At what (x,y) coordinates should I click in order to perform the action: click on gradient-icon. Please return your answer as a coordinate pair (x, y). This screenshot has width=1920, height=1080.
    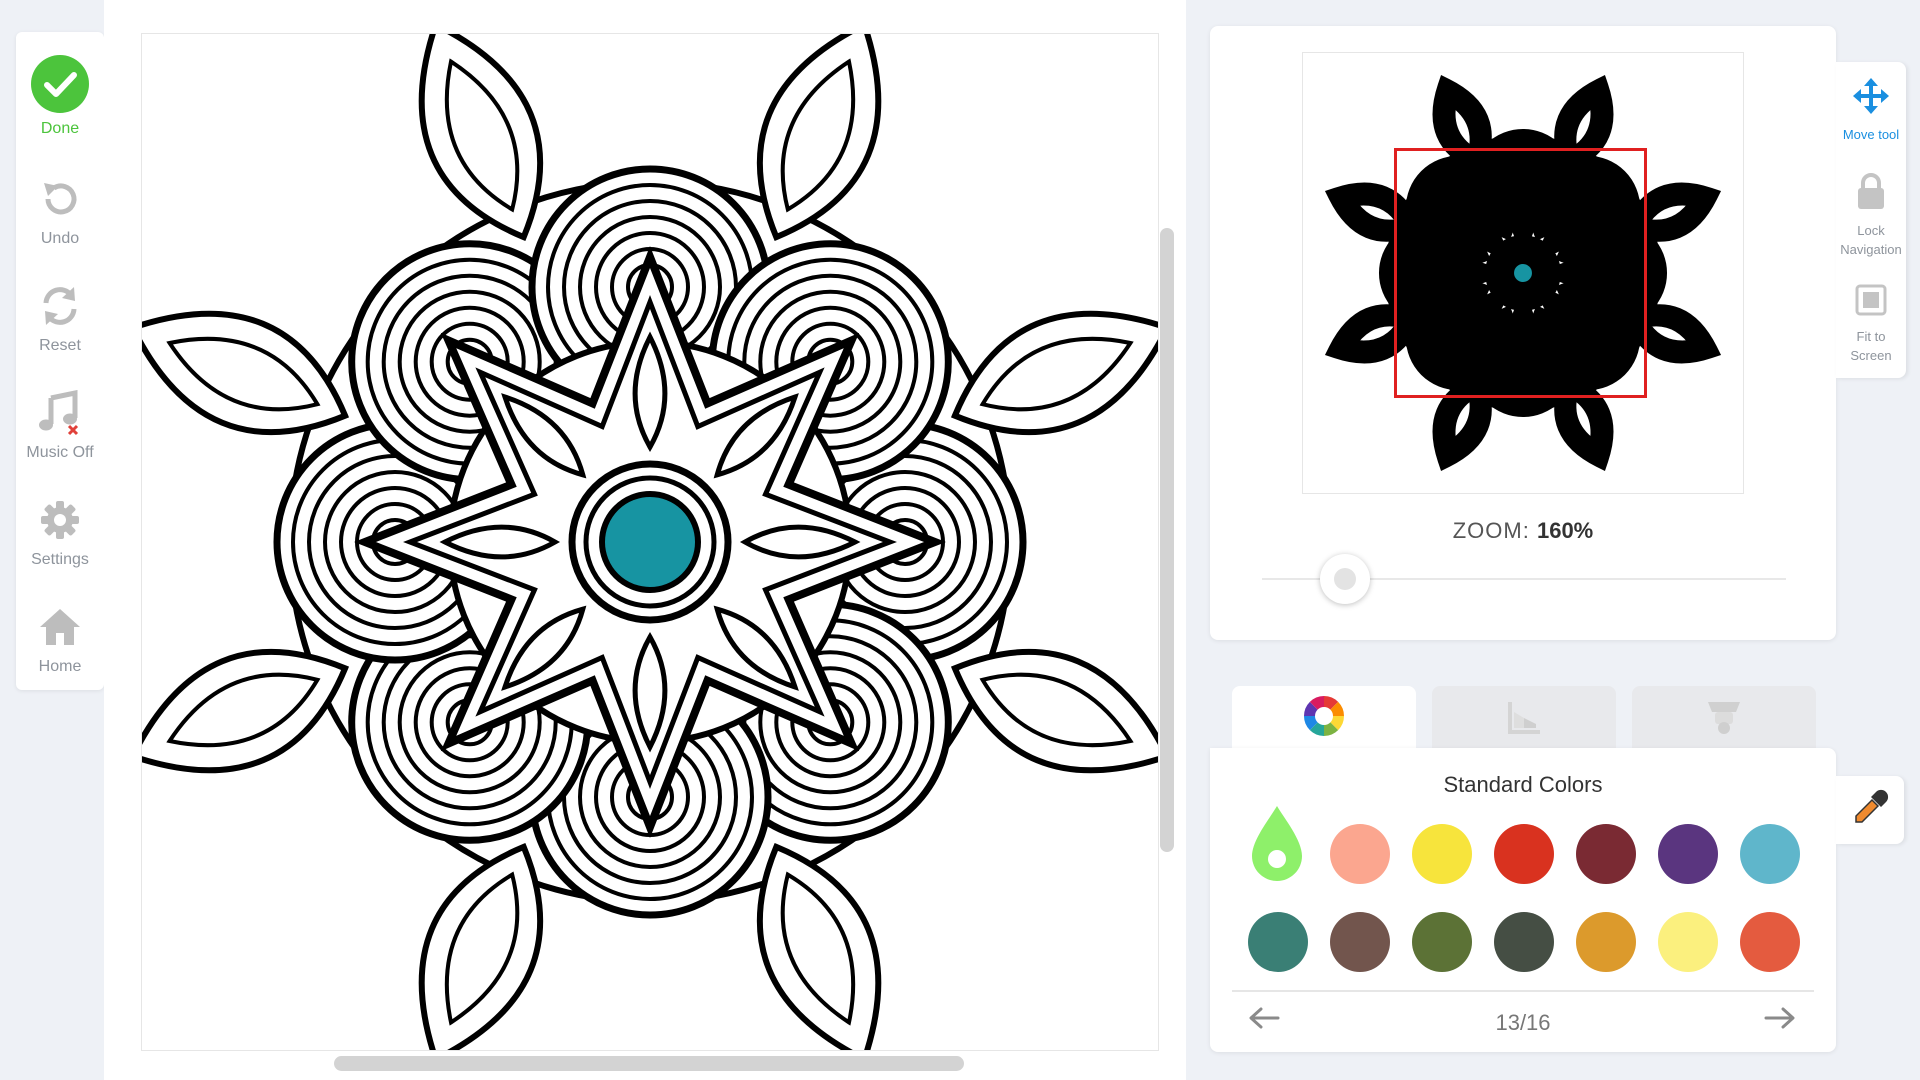
    Looking at the image, I should click on (1524, 718).